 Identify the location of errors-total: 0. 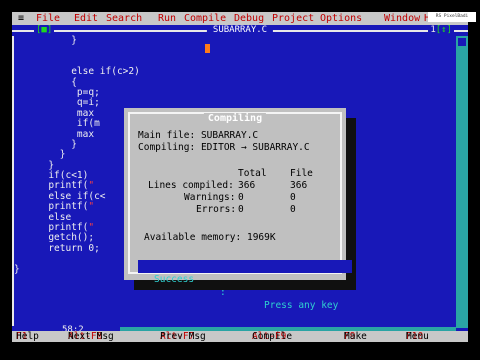
(241, 209).